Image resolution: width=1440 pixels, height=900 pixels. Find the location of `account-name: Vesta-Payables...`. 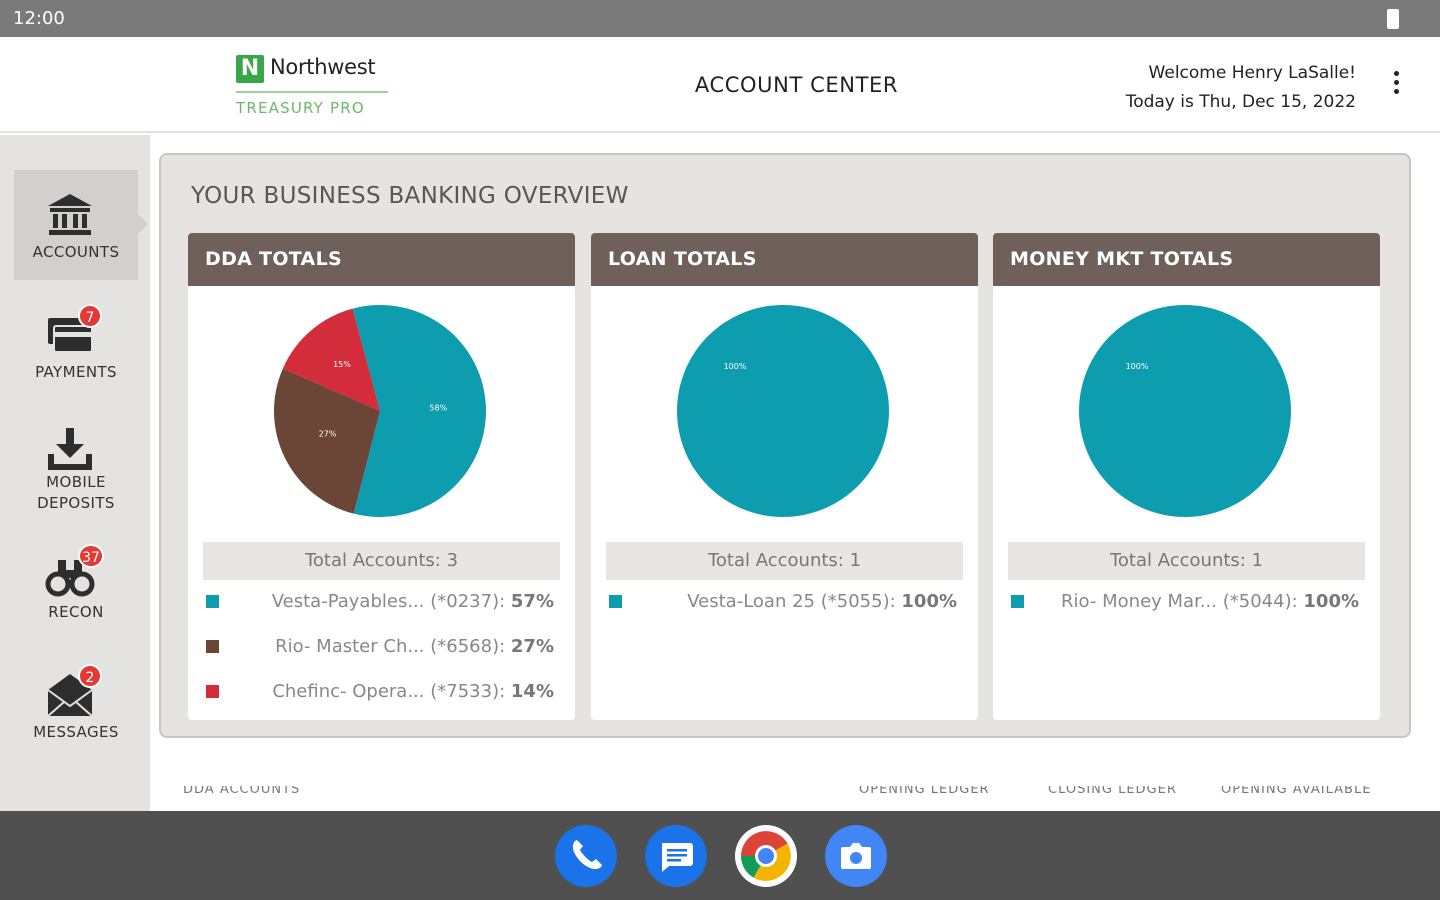

account-name: Vesta-Payables... is located at coordinates (348, 601).